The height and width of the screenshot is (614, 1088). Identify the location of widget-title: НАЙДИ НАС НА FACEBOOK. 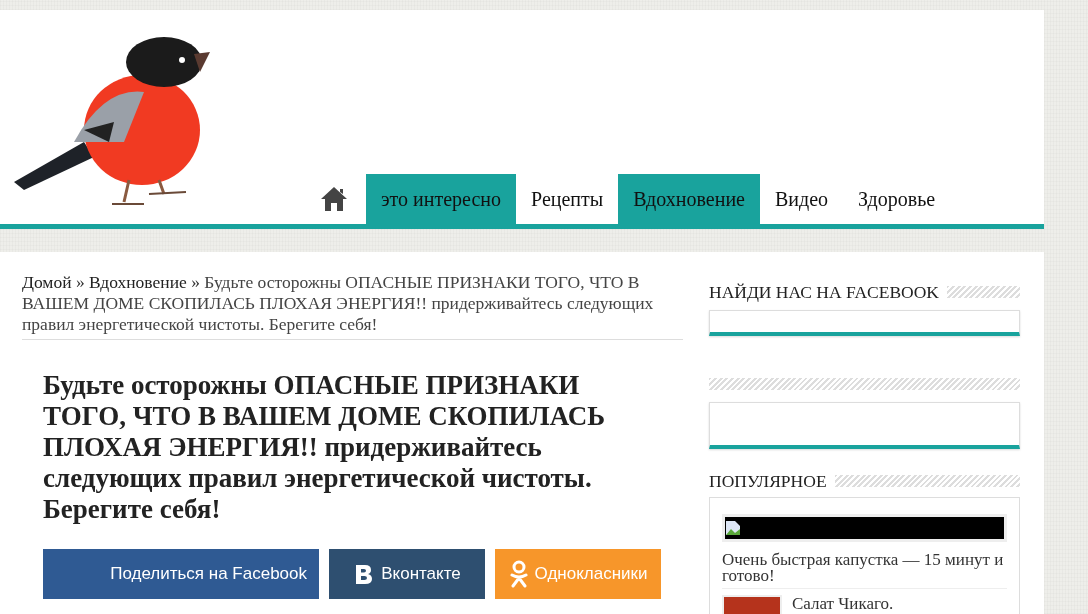
(824, 292).